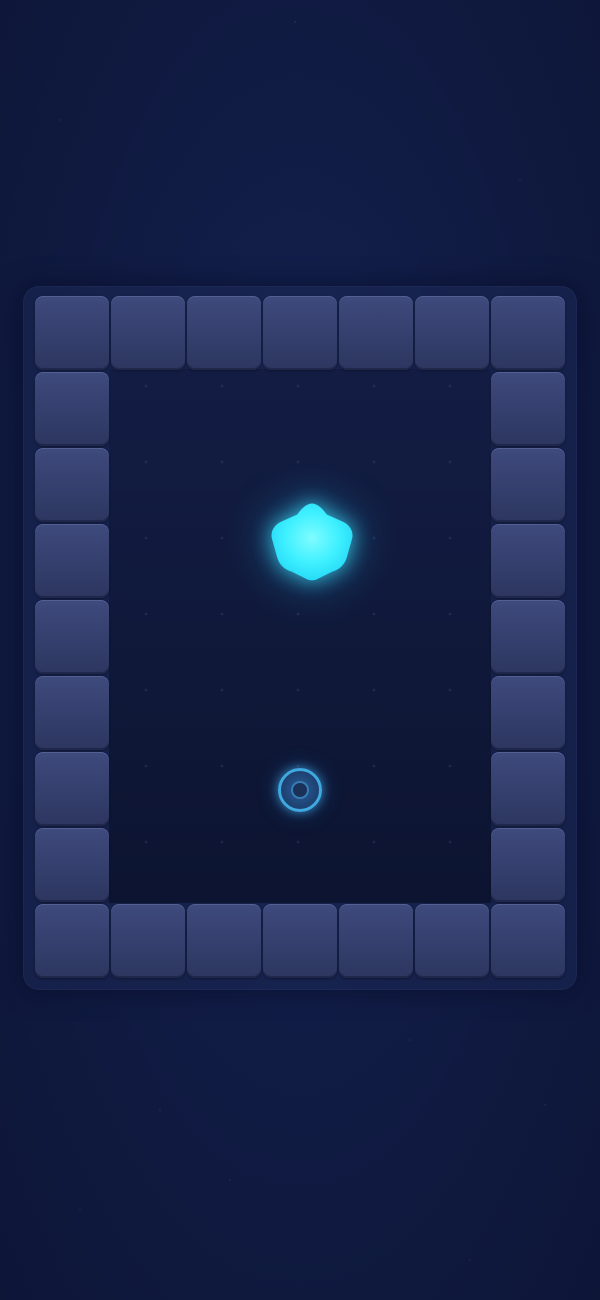 Image resolution: width=600 pixels, height=1300 pixels. Describe the element at coordinates (312, 542) in the screenshot. I see `crystal-icon` at that location.